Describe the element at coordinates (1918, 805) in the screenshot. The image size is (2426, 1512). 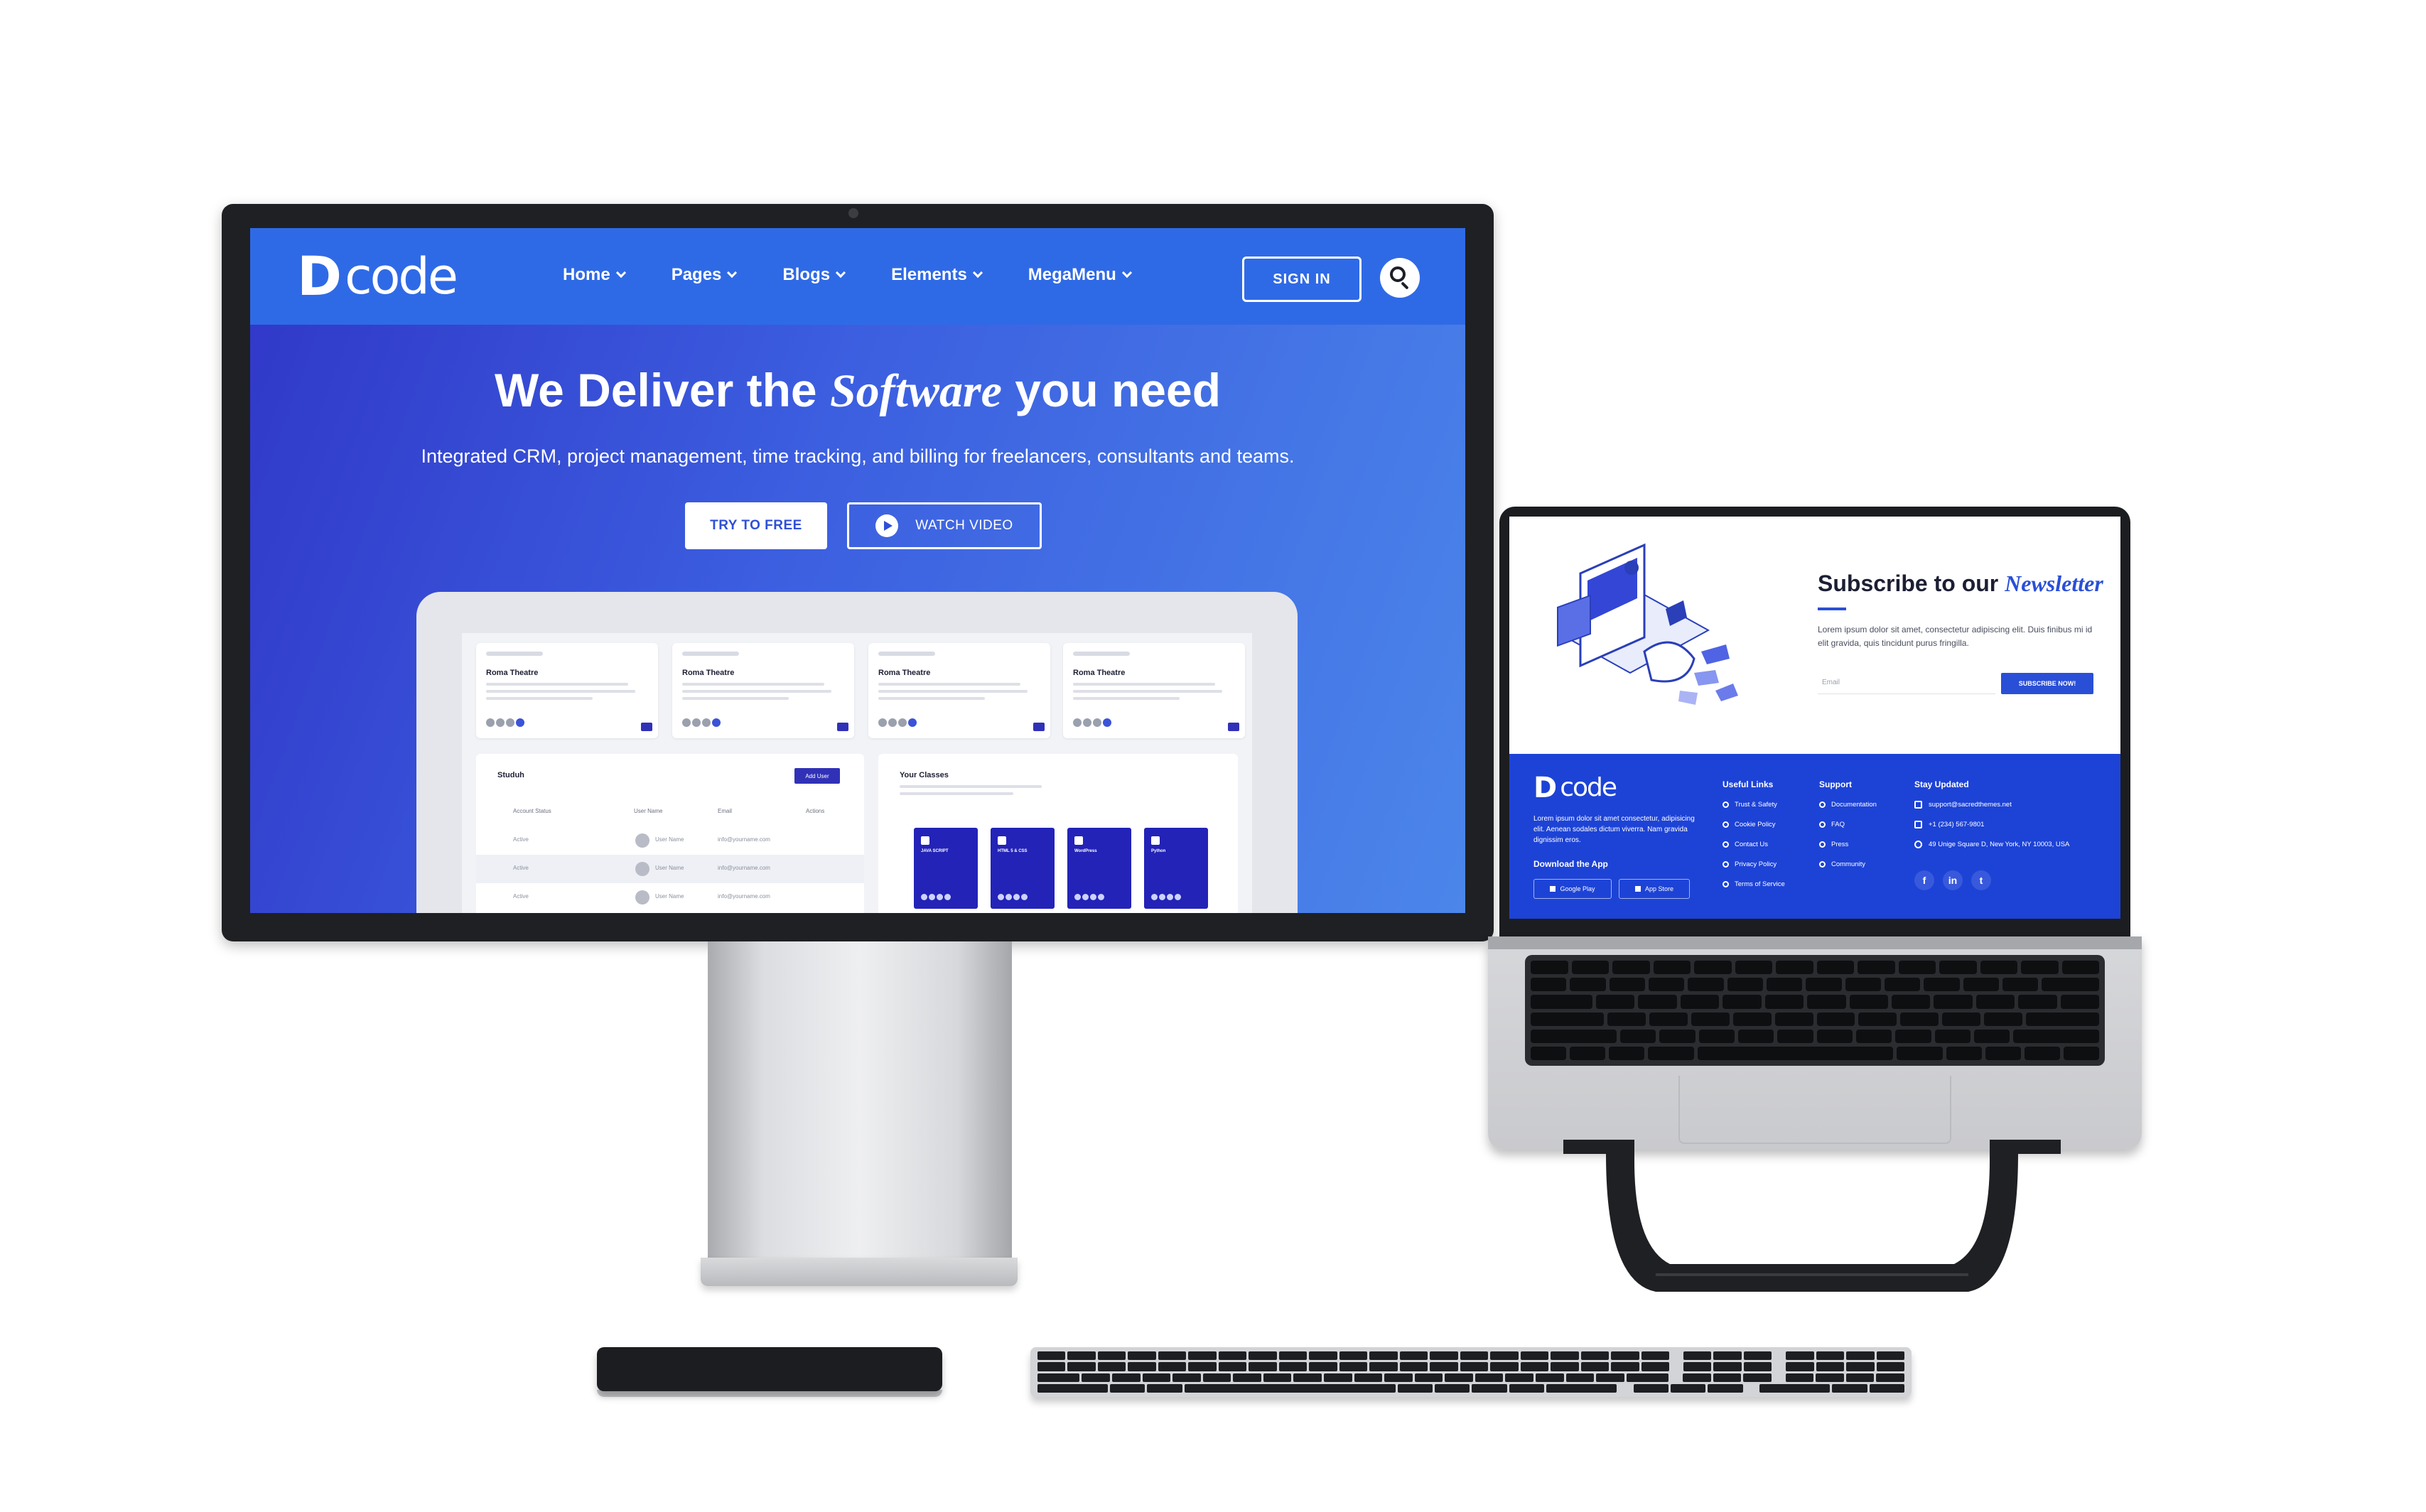
I see `mail-icon` at that location.